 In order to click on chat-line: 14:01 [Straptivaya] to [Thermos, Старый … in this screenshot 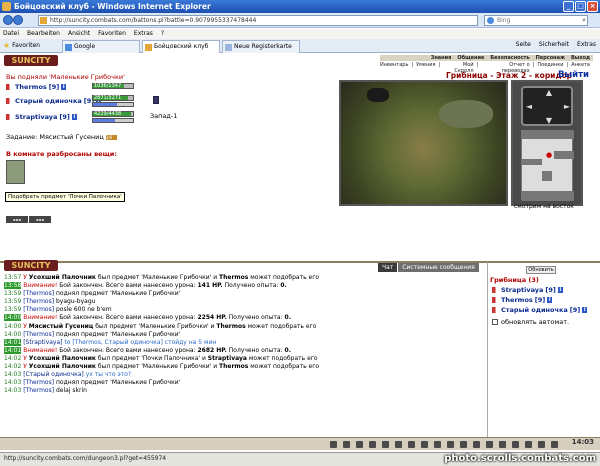, I will do `click(244, 342)`.